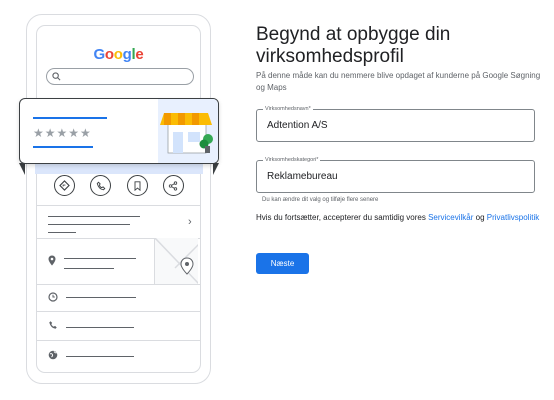  Describe the element at coordinates (513, 217) in the screenshot. I see `privacy-link: Privatlivspolitik` at that location.